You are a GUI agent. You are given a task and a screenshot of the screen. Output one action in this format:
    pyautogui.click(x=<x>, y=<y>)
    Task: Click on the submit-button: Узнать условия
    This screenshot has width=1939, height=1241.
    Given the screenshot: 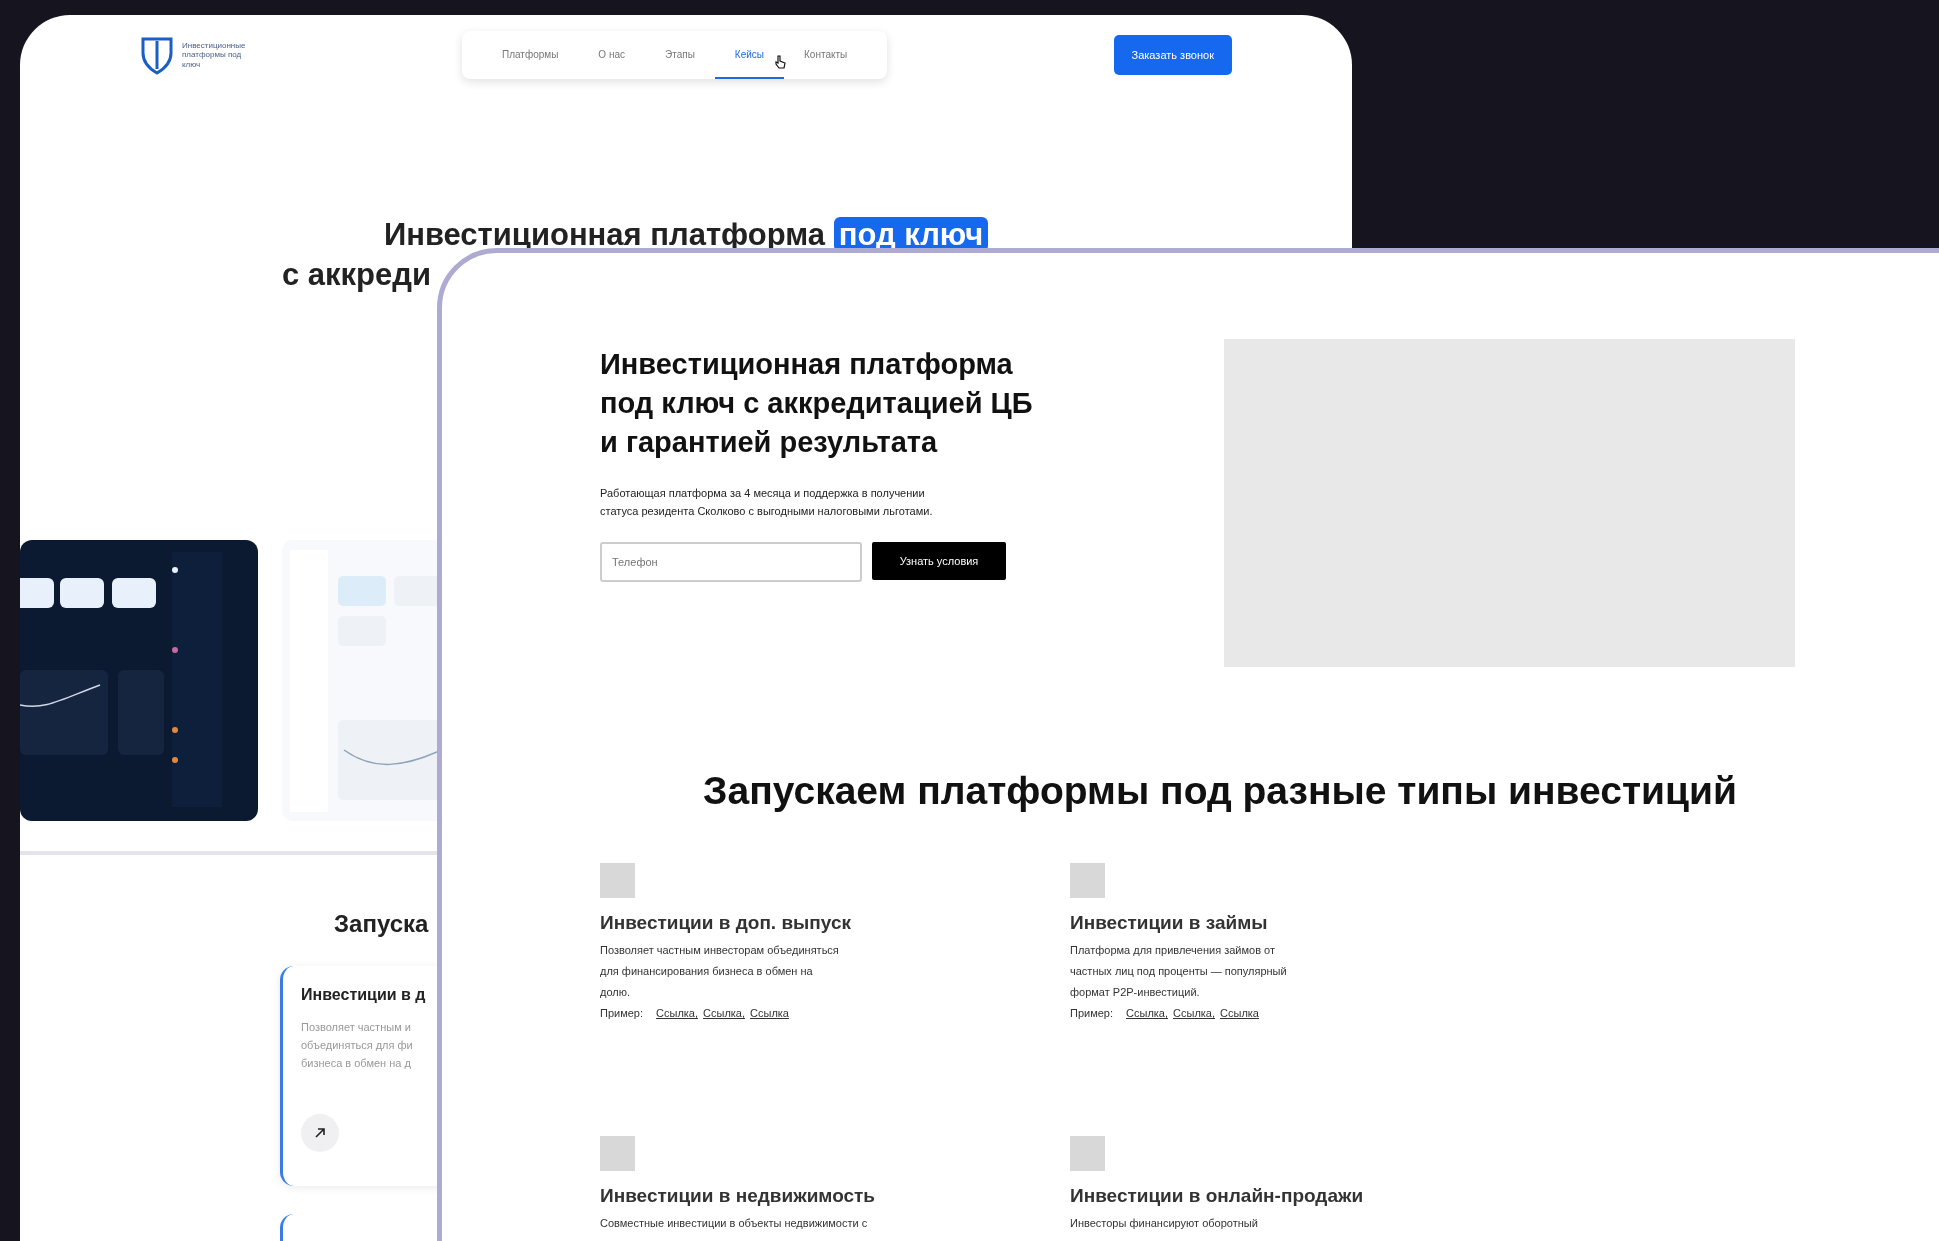 What is the action you would take?
    pyautogui.click(x=939, y=561)
    